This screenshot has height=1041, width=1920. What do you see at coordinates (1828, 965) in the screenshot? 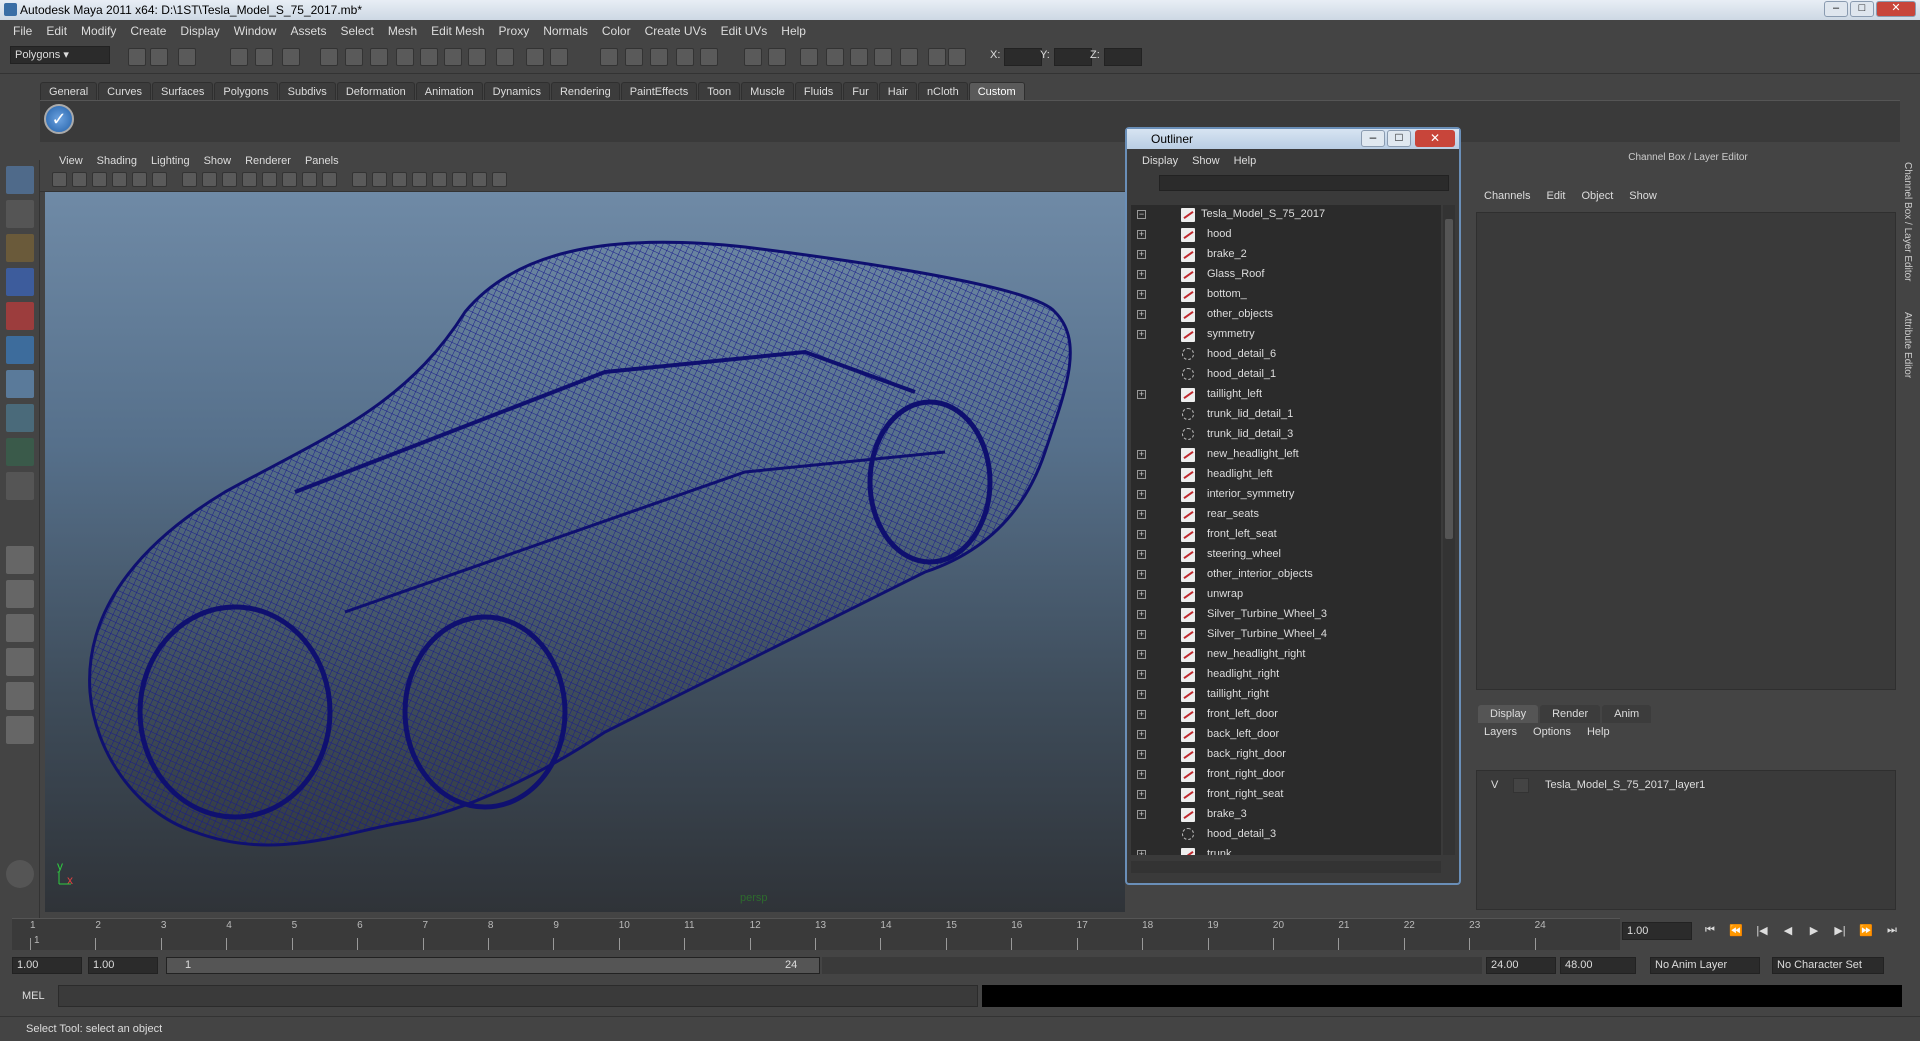
I see `character-set-dropdown: No Character Set` at bounding box center [1828, 965].